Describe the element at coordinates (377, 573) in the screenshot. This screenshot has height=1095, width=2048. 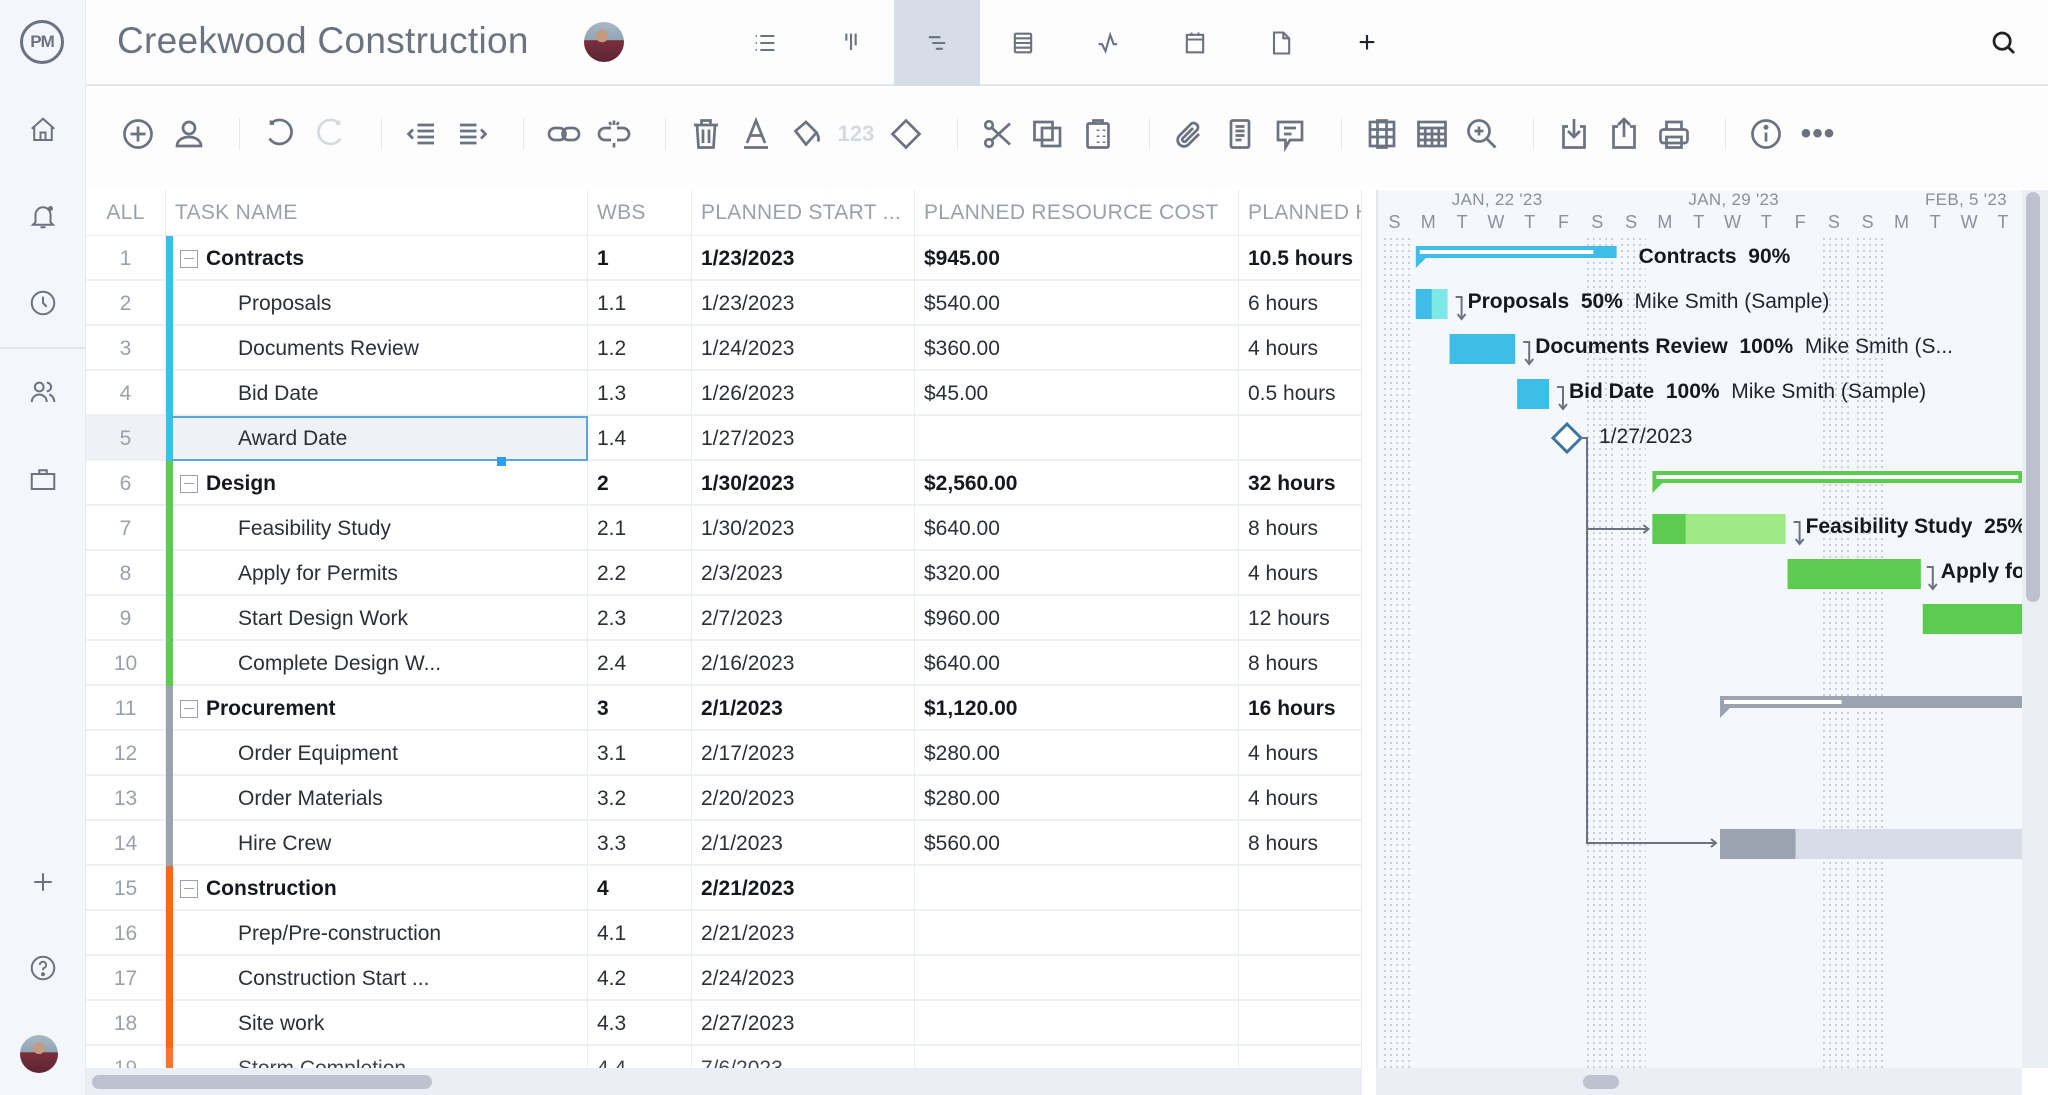
I see `task-name-cell: Apply for Permits` at that location.